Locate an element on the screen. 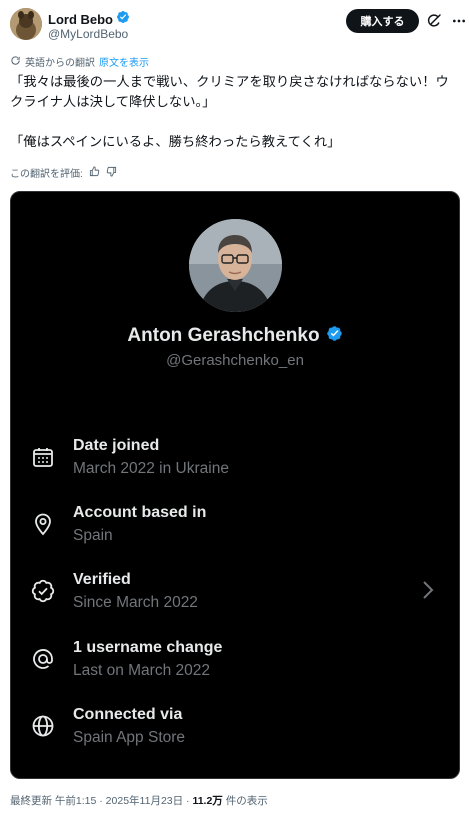 This screenshot has height=813, width=469. thumbs-down-icon is located at coordinates (111, 173).